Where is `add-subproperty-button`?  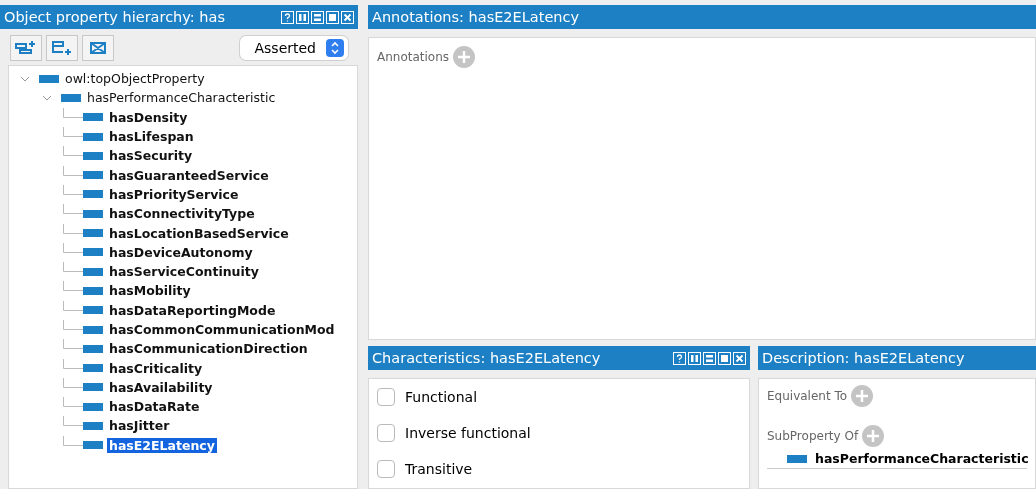
add-subproperty-button is located at coordinates (26, 48).